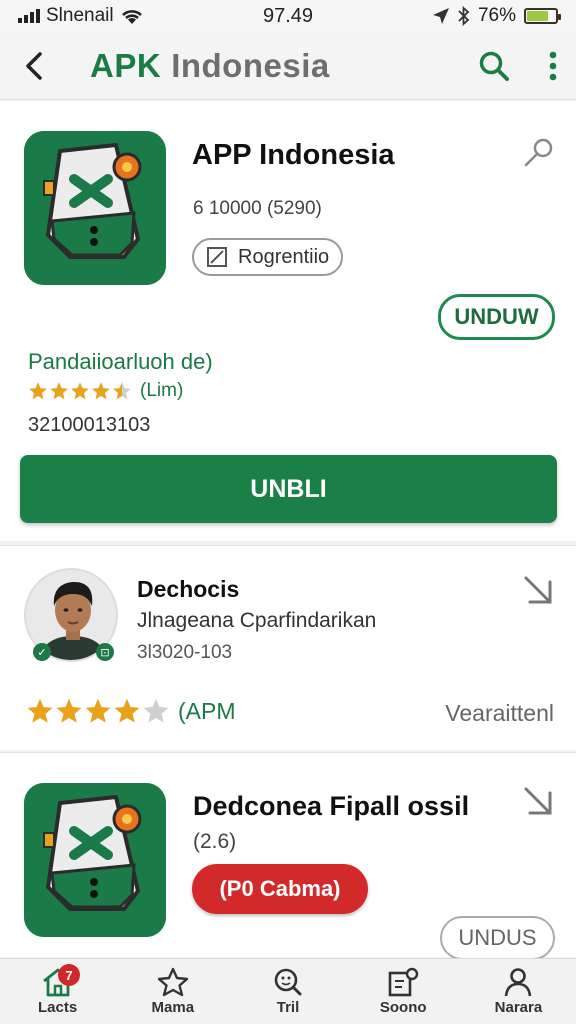 Image resolution: width=576 pixels, height=1024 pixels. Describe the element at coordinates (538, 590) in the screenshot. I see `open-external-icon` at that location.